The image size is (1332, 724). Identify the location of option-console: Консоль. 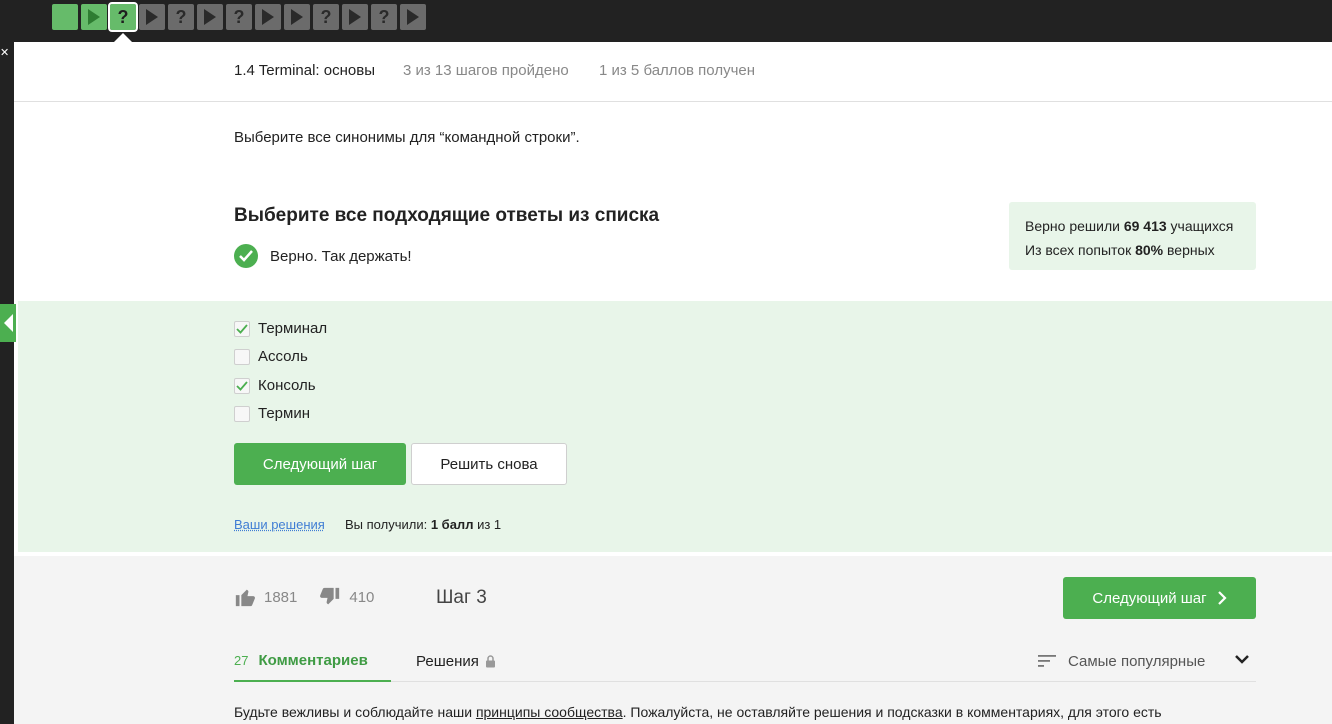
(275, 385).